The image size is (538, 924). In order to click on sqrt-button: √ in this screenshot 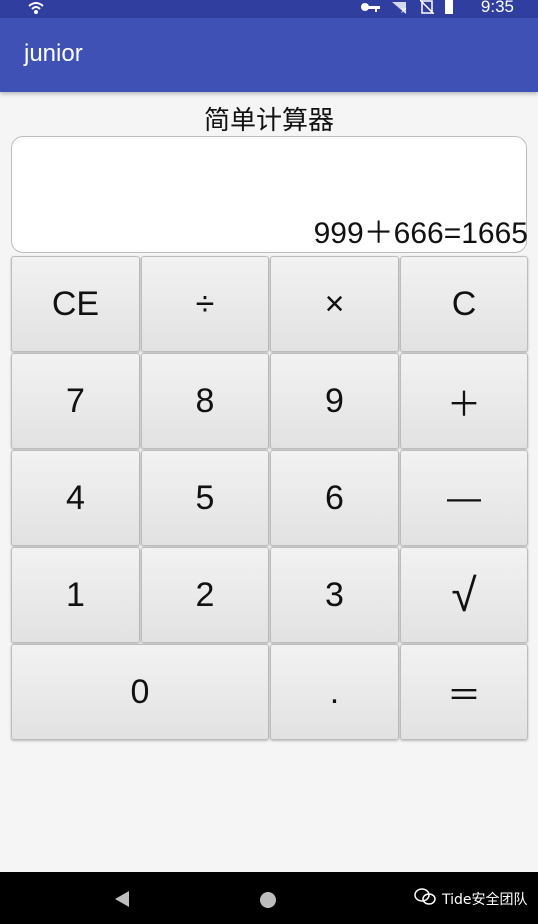, I will do `click(464, 595)`.